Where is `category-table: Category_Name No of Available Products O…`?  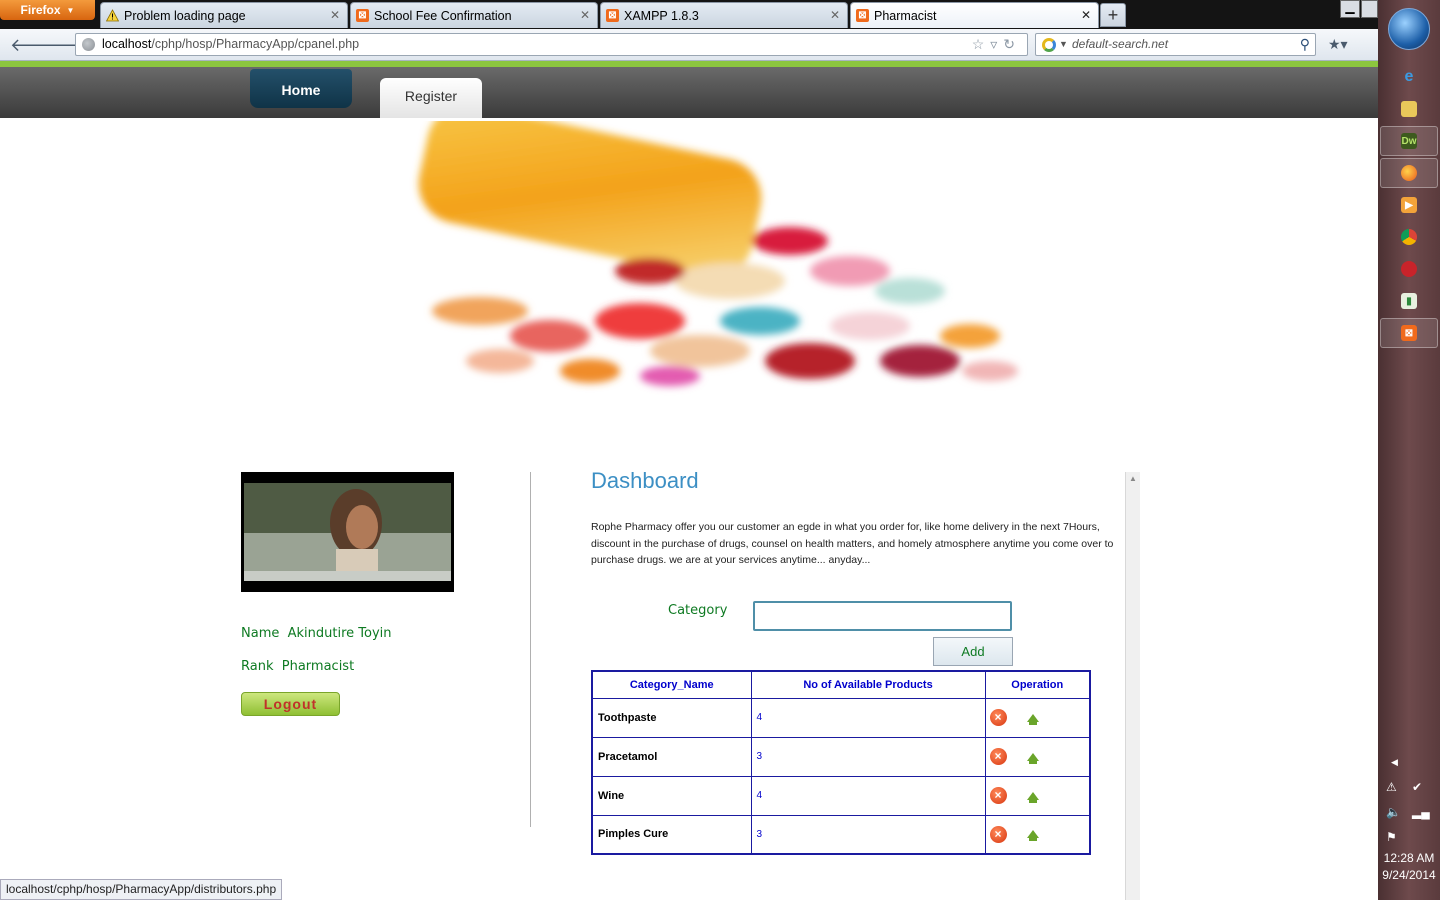 category-table: Category_Name No of Available Products O… is located at coordinates (841, 762).